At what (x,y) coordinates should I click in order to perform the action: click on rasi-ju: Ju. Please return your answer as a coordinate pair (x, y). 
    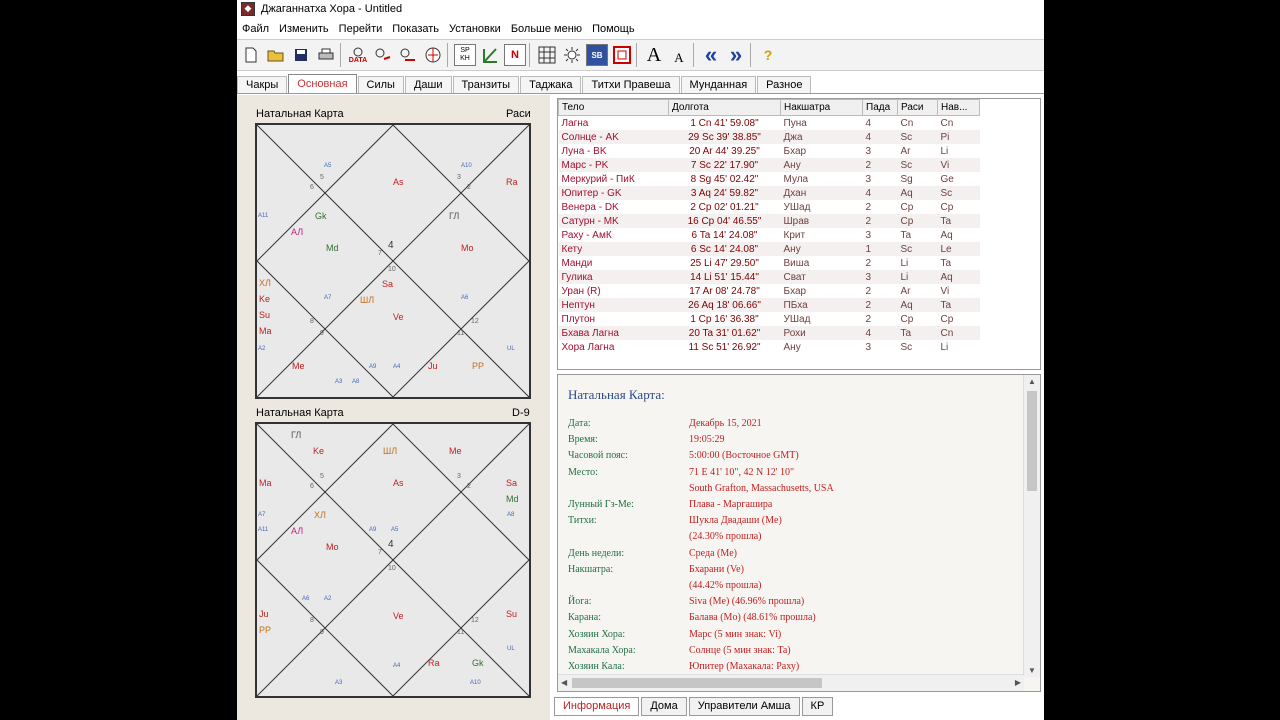
    Looking at the image, I should click on (433, 366).